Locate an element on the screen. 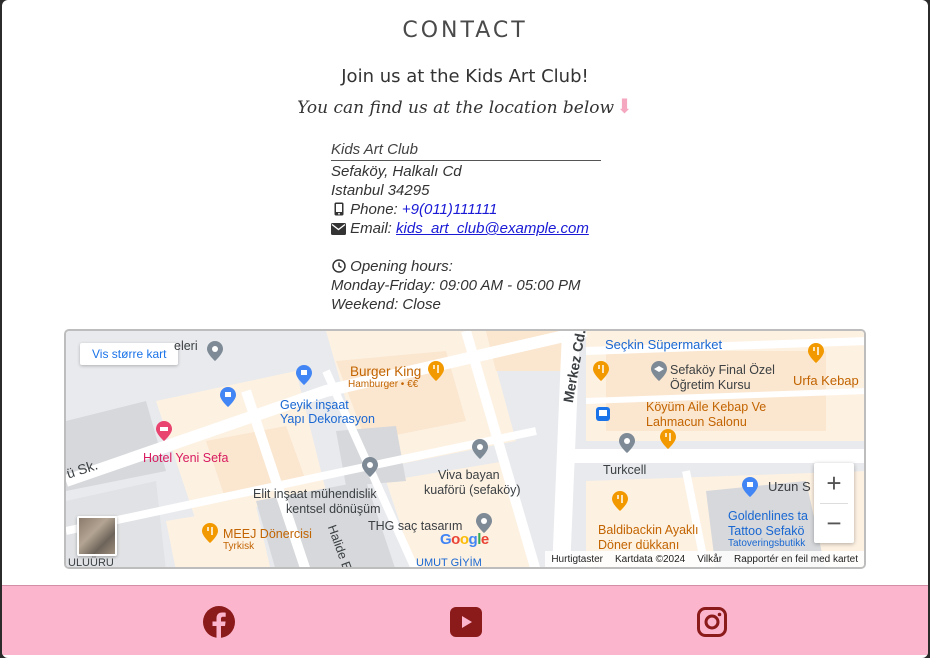 This screenshot has width=930, height=658. hotel-pin-icon is located at coordinates (164, 431).